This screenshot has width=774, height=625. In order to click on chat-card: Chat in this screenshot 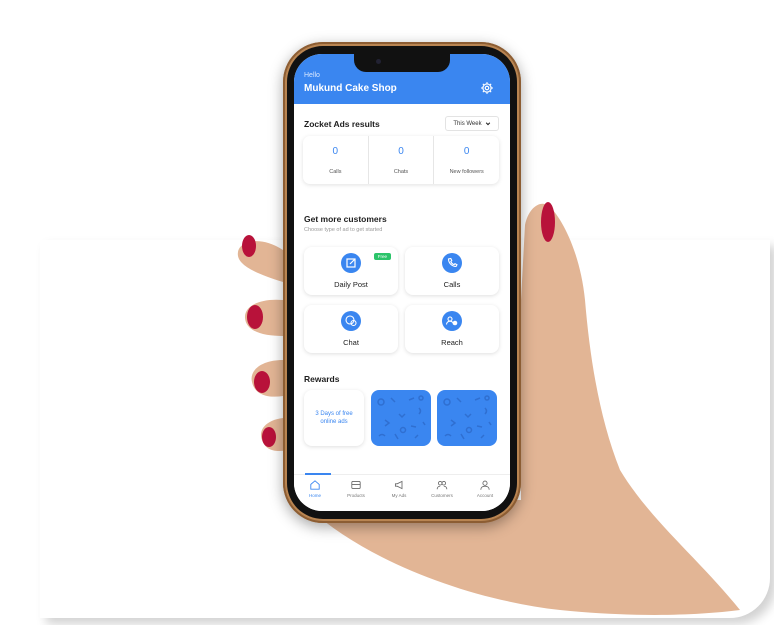, I will do `click(351, 329)`.